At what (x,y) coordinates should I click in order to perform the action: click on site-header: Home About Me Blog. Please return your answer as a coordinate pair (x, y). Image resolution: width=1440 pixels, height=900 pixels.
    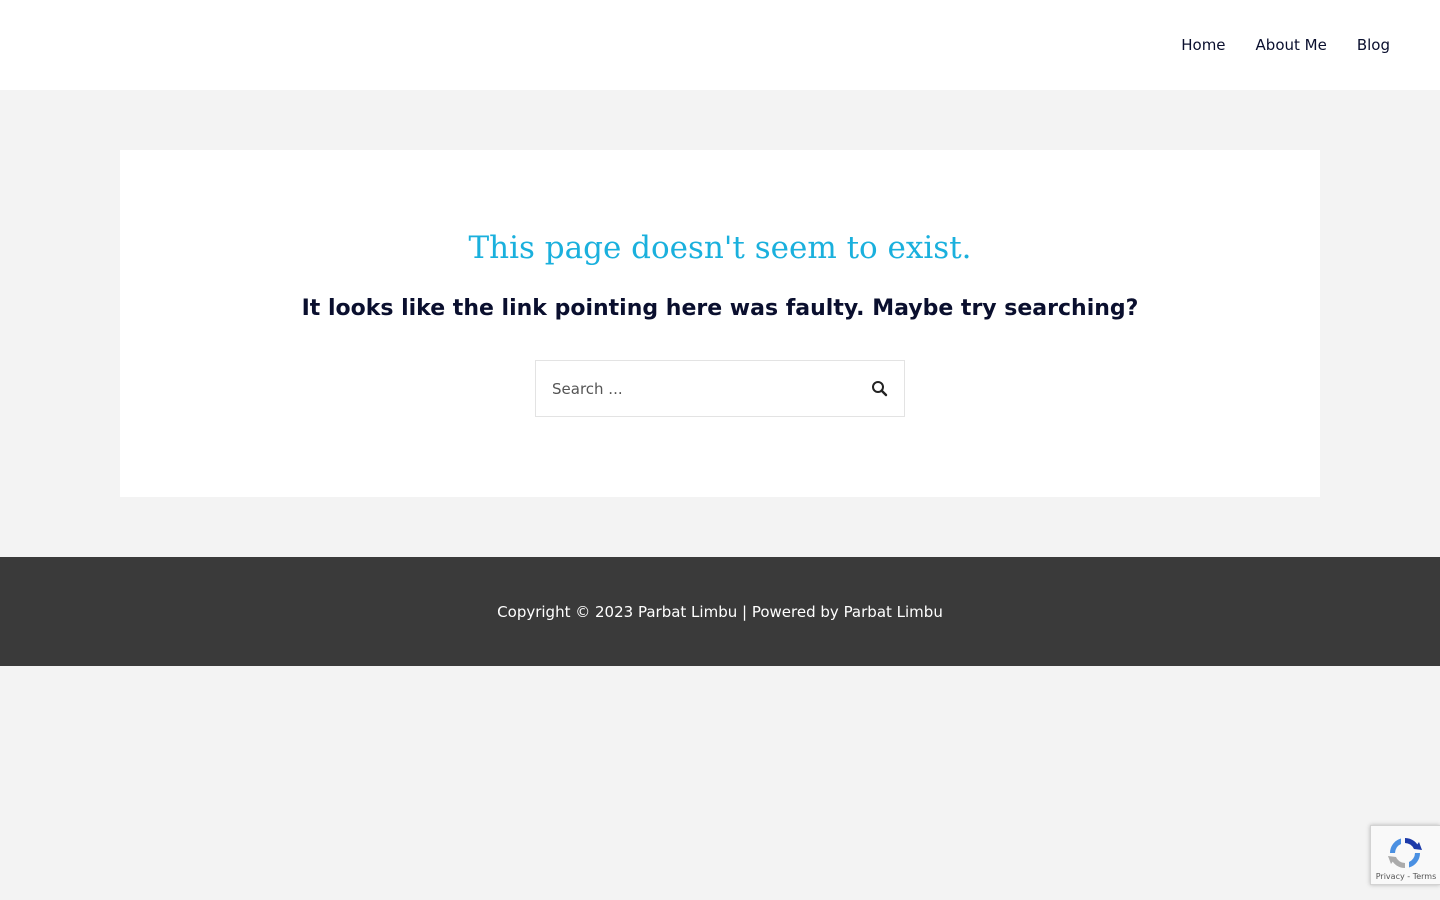
    Looking at the image, I should click on (720, 45).